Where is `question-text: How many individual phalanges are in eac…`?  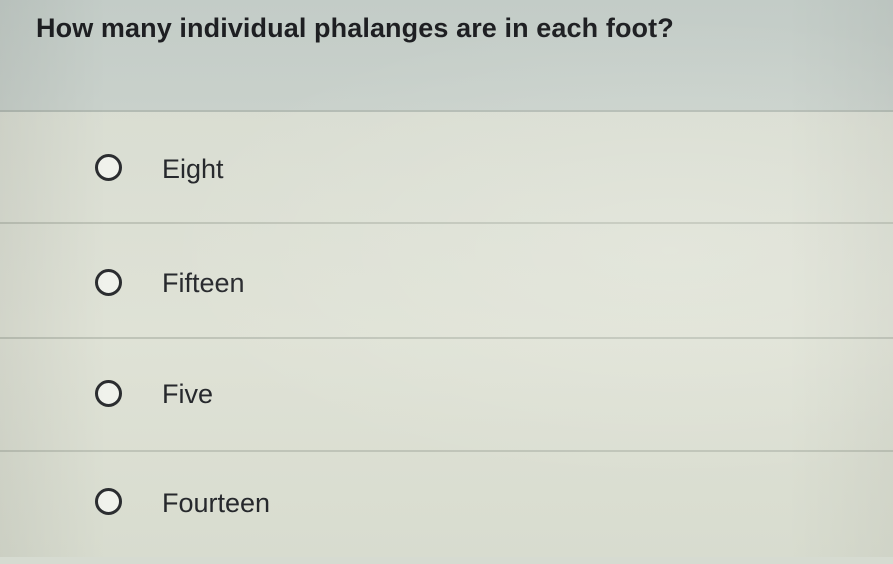
question-text: How many individual phalanges are in eac… is located at coordinates (355, 28).